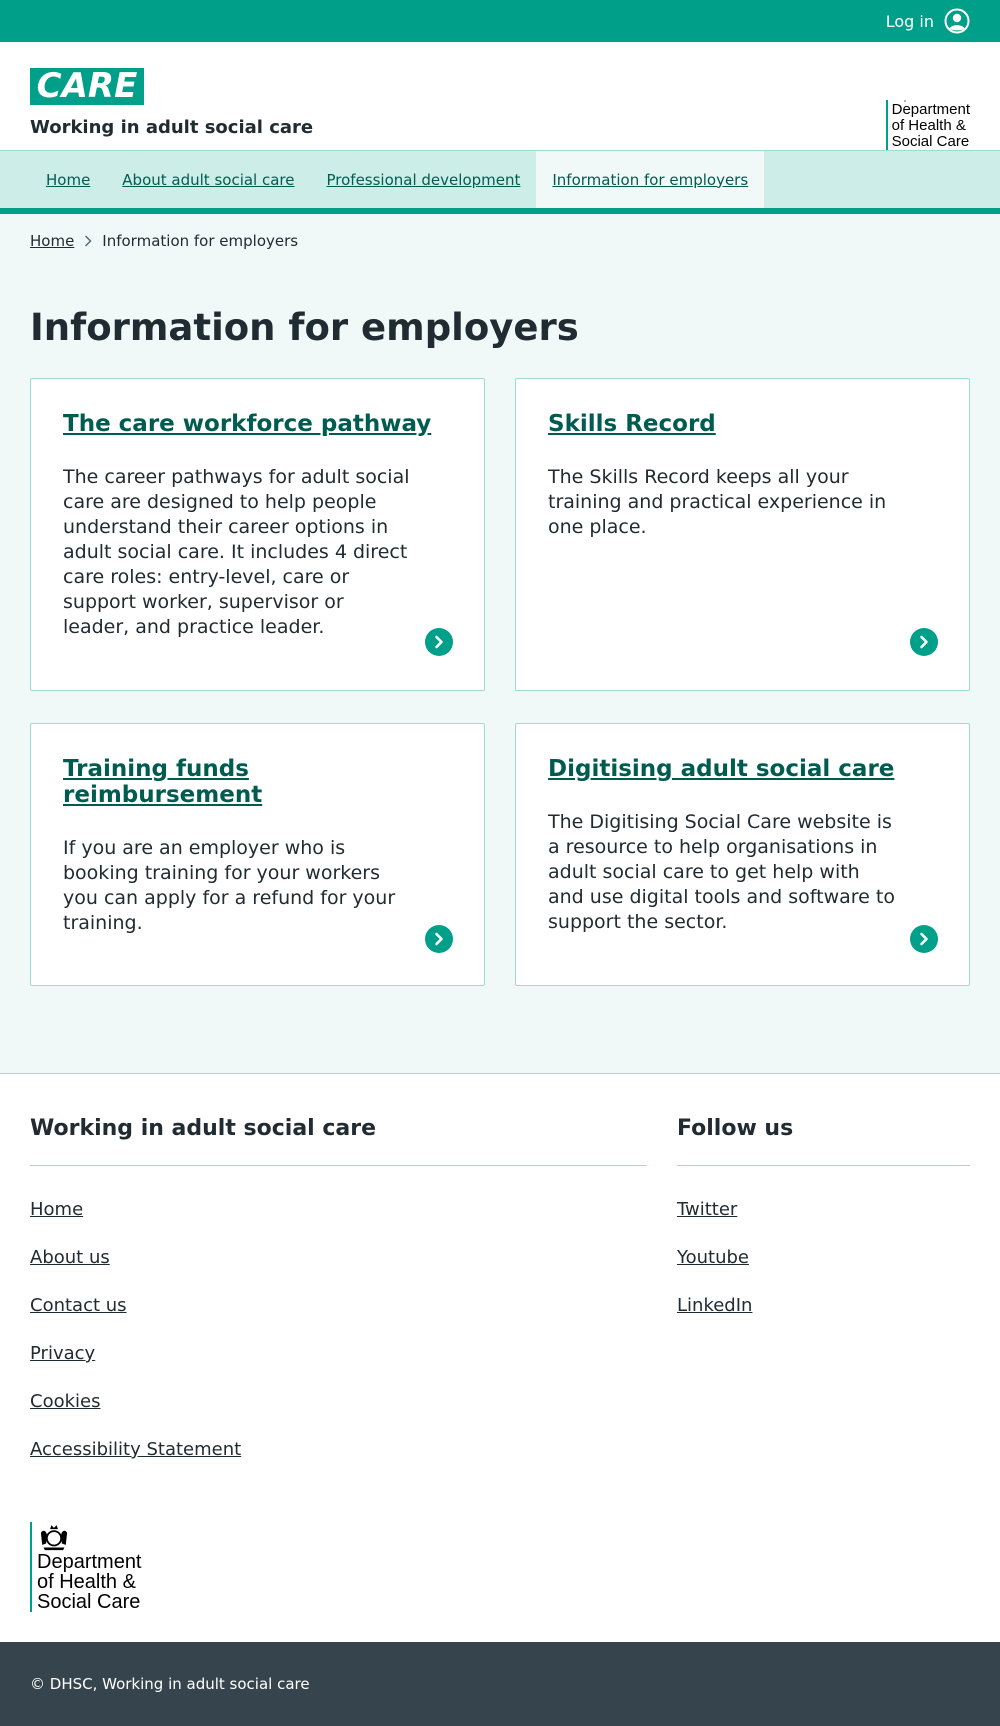 This screenshot has width=1000, height=1726. Describe the element at coordinates (338, 1258) in the screenshot. I see `footer-link-about-us: About us` at that location.